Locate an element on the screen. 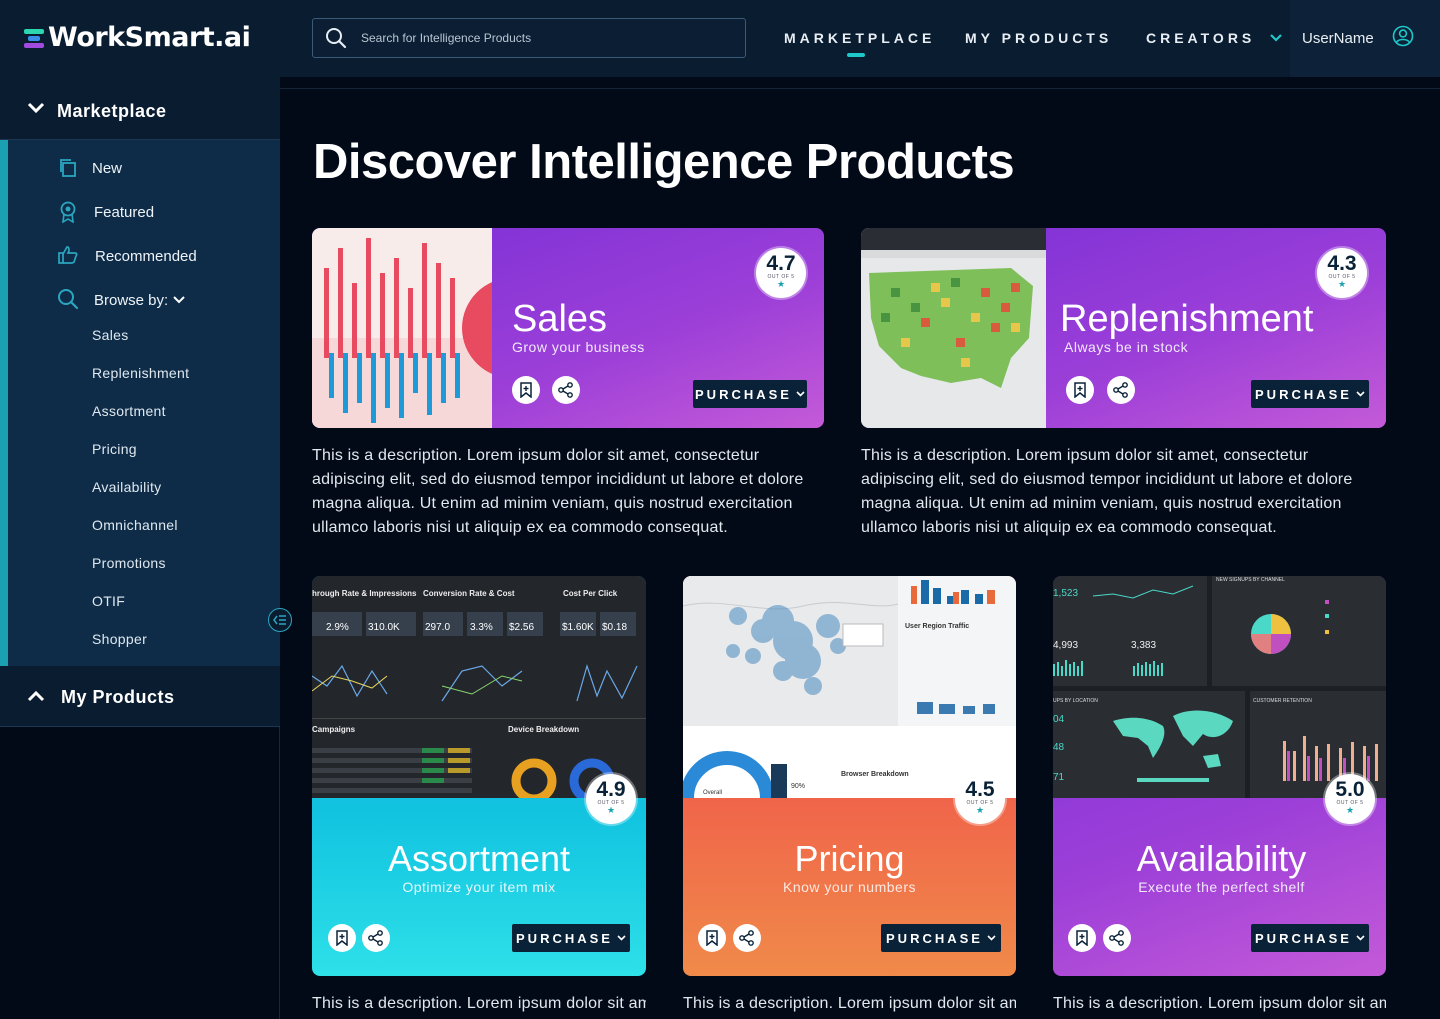  kpi-value: 3.3% is located at coordinates (481, 627).